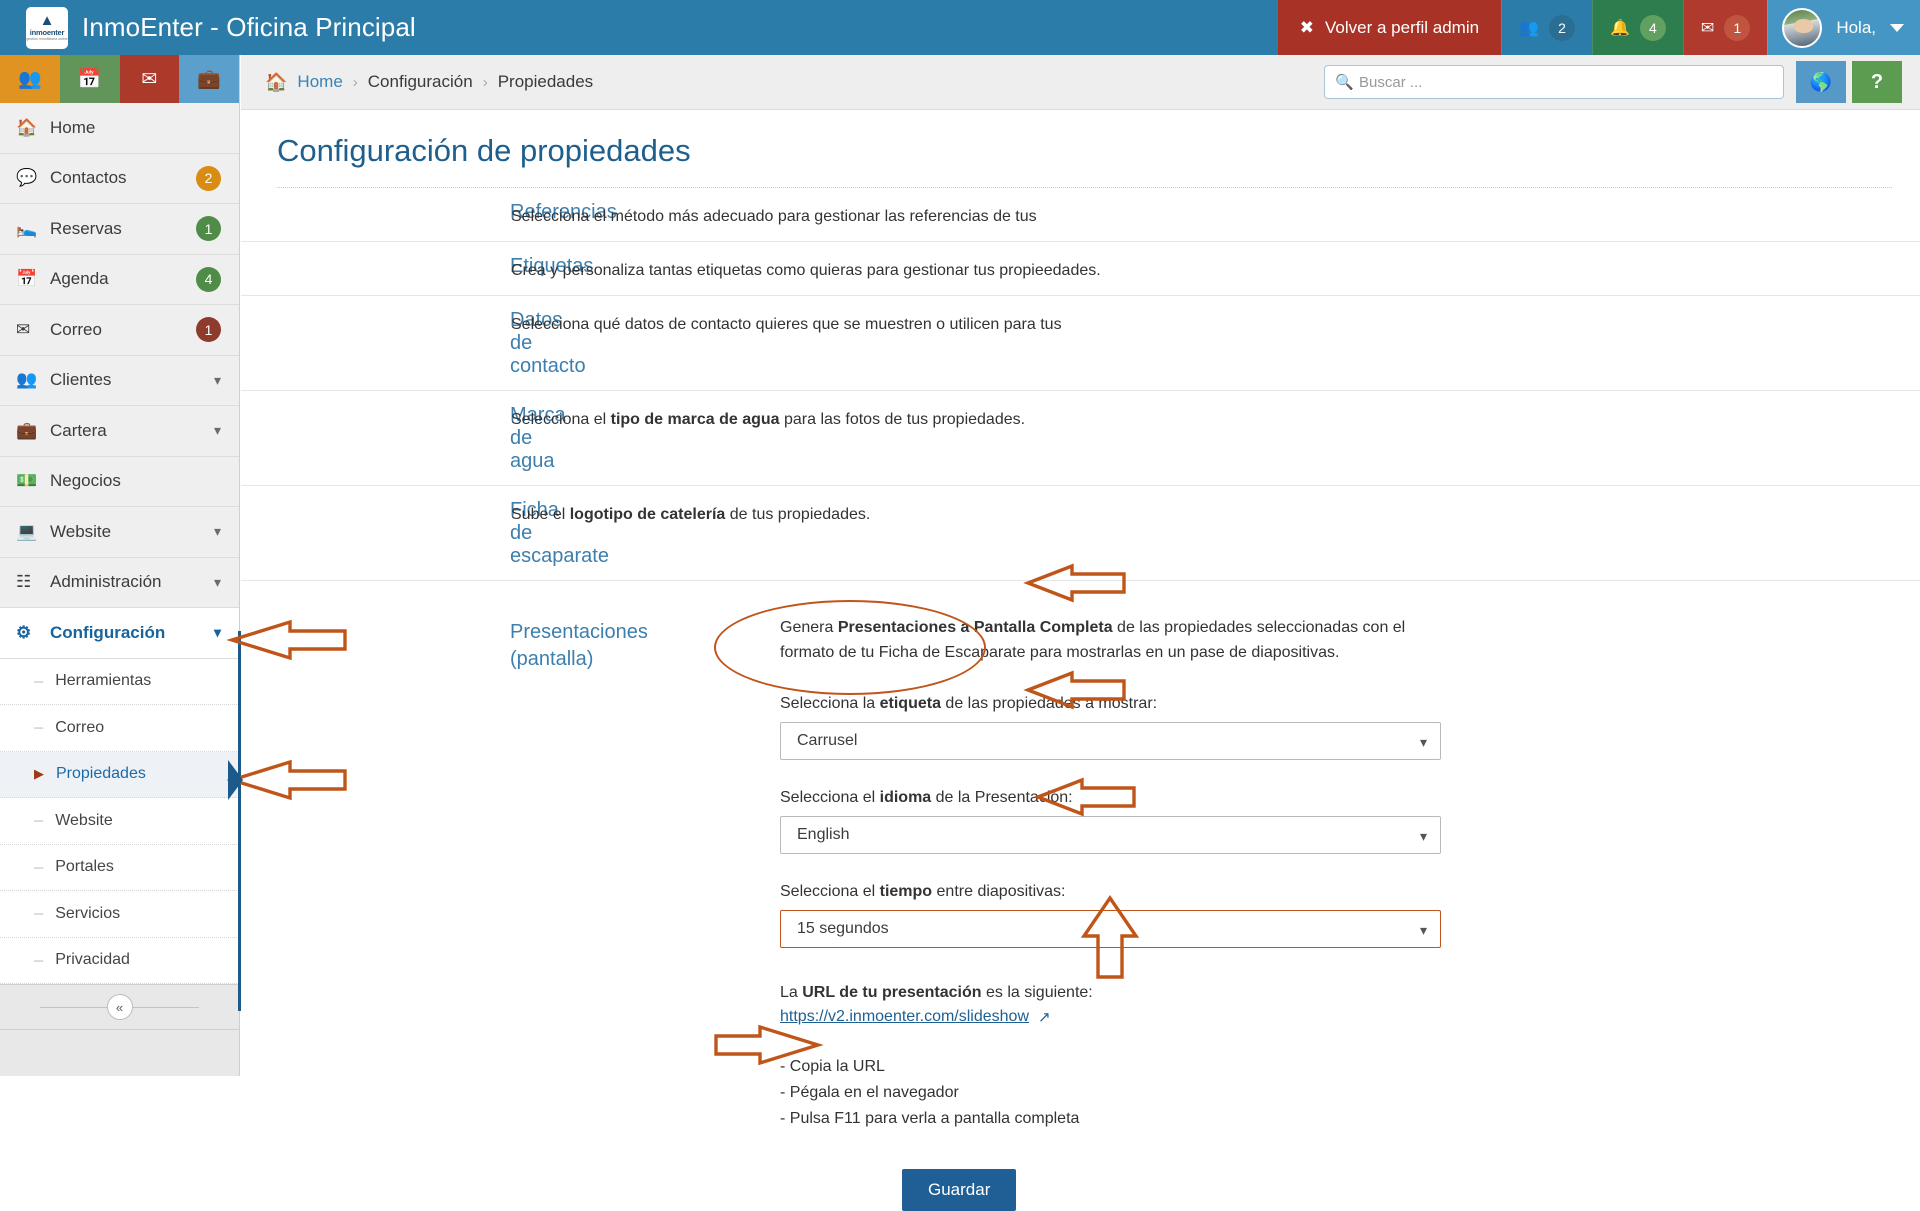 The width and height of the screenshot is (1920, 1211). Describe the element at coordinates (249, 27) in the screenshot. I see `app-title: InmoEnter - Oficina Principal` at that location.